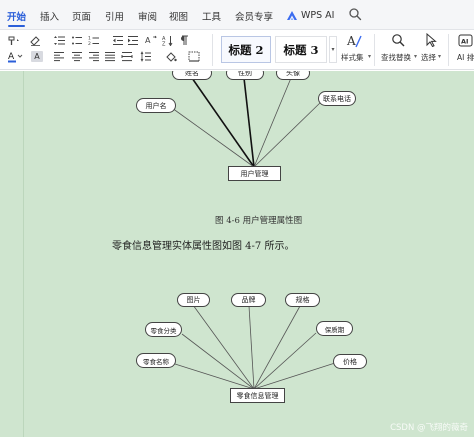 The image size is (474, 437). I want to click on find-replace-icon, so click(398, 40).